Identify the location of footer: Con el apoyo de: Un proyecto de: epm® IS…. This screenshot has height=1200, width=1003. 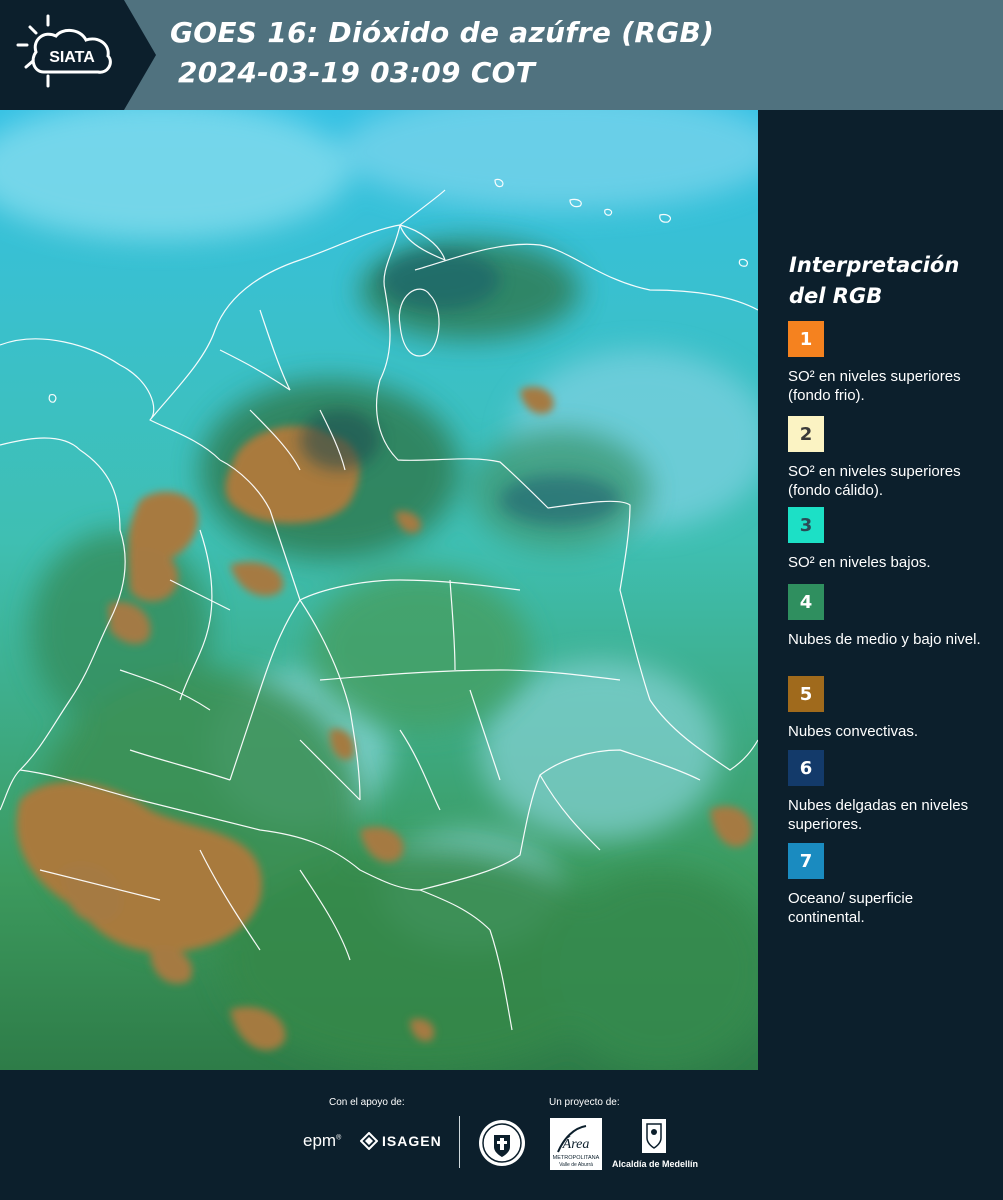
(501, 1135).